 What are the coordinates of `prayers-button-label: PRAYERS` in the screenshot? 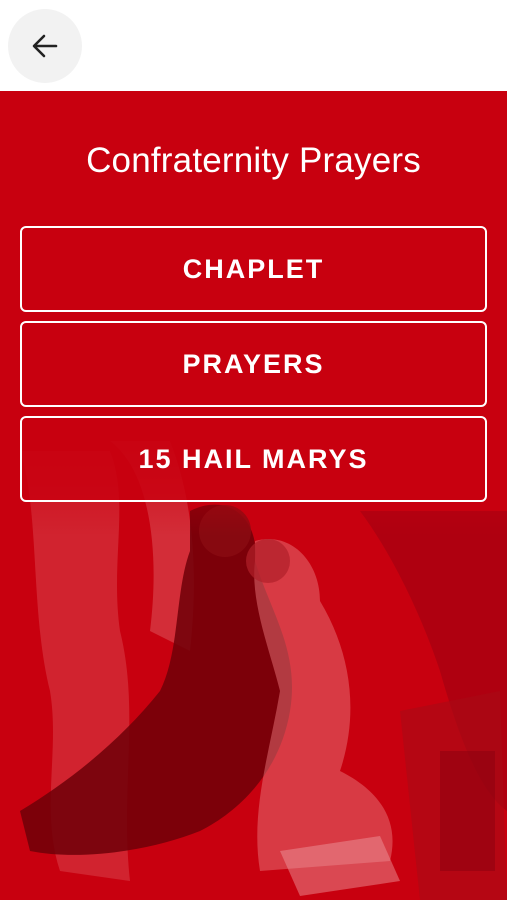 It's located at (253, 363).